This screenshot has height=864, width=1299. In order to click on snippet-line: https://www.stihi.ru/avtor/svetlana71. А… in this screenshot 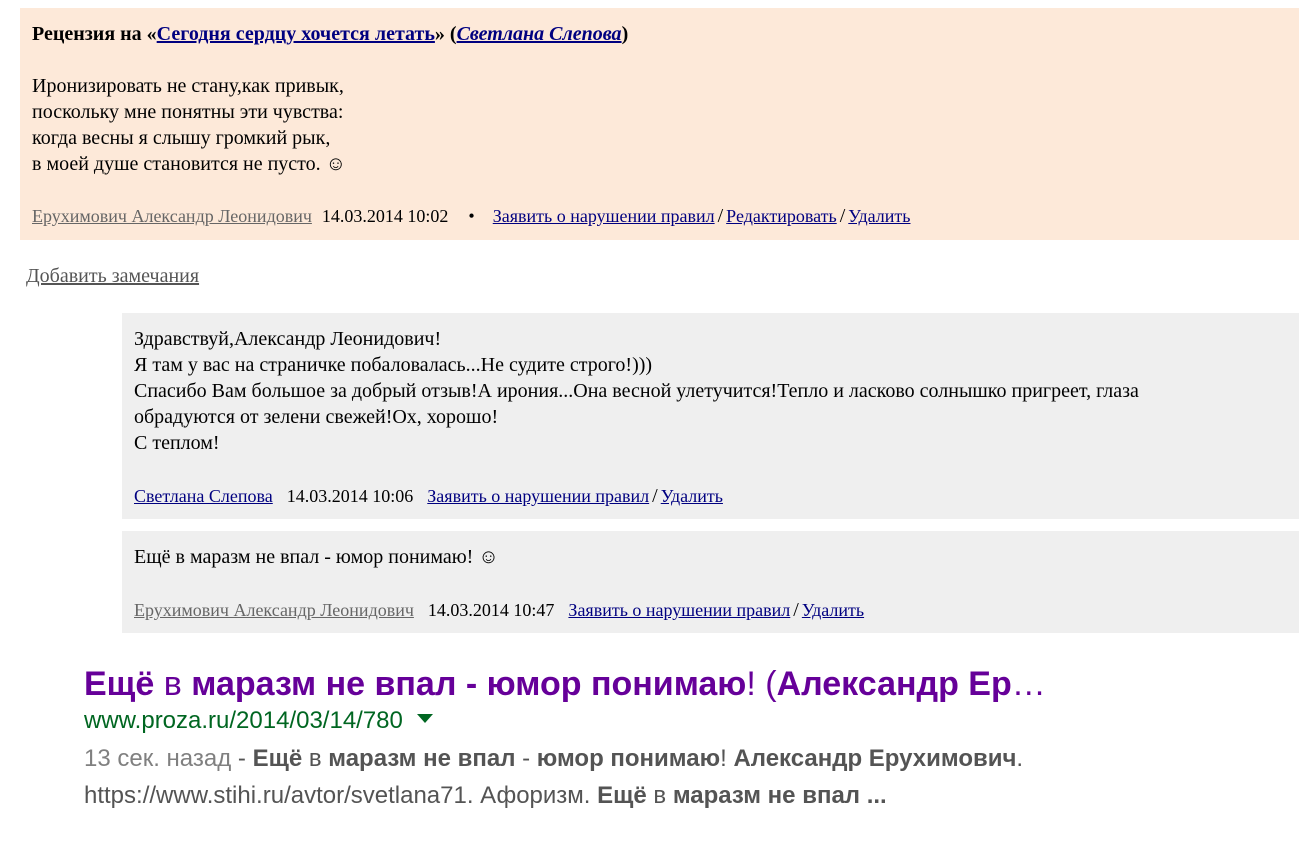, I will do `click(599, 795)`.